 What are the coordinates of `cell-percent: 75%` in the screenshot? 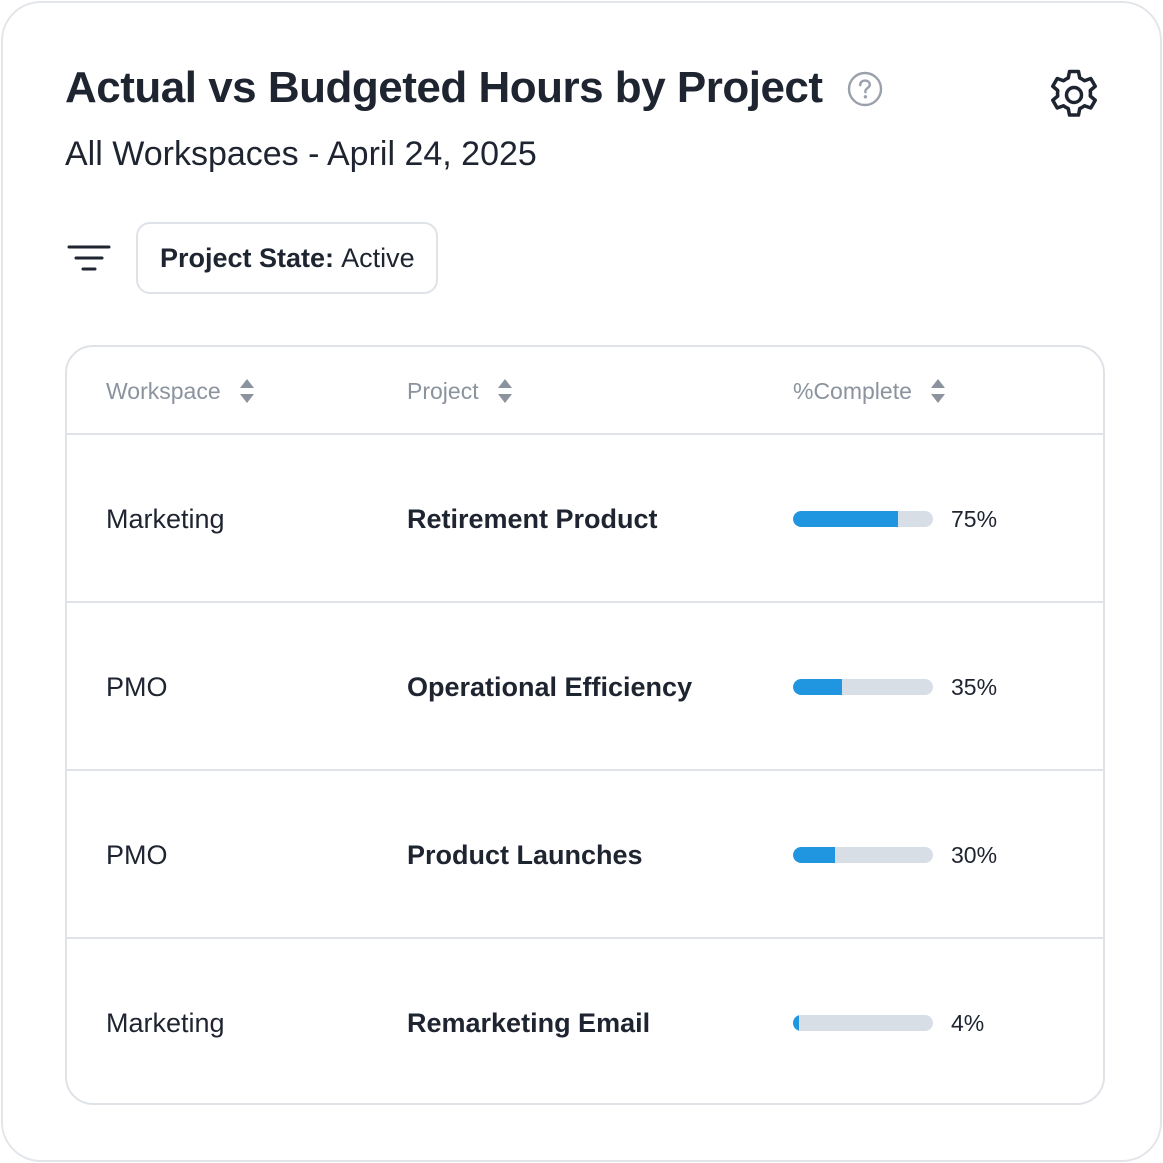 It's located at (974, 518).